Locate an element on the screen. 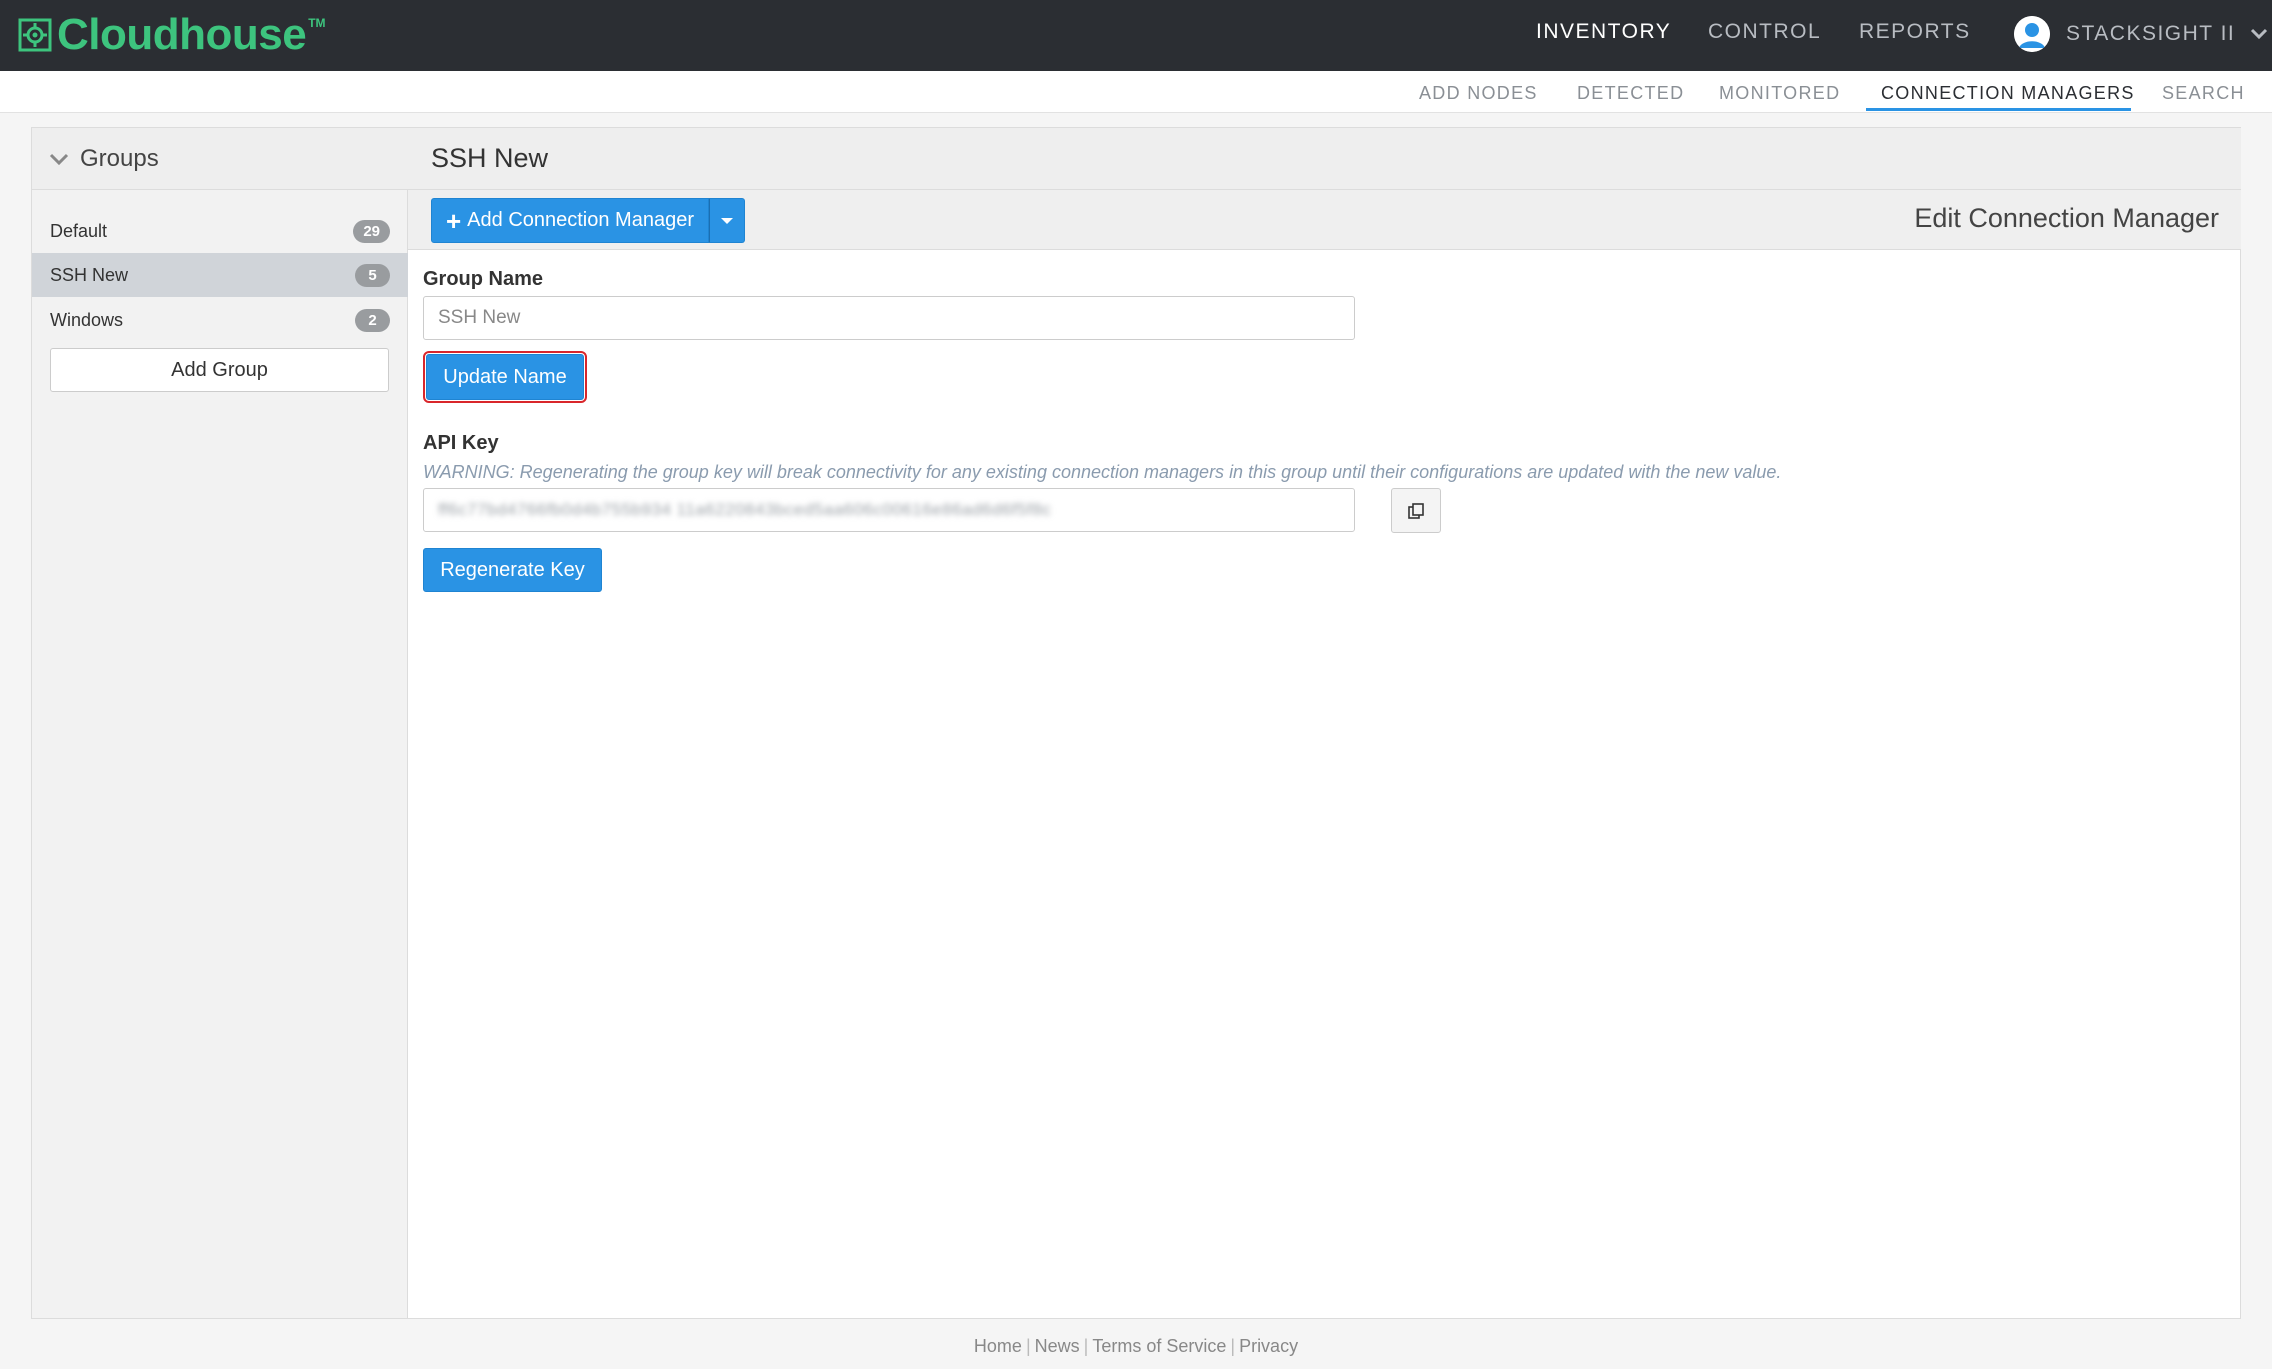 This screenshot has width=2272, height=1369. brand-name: Cloudhouse is located at coordinates (182, 34).